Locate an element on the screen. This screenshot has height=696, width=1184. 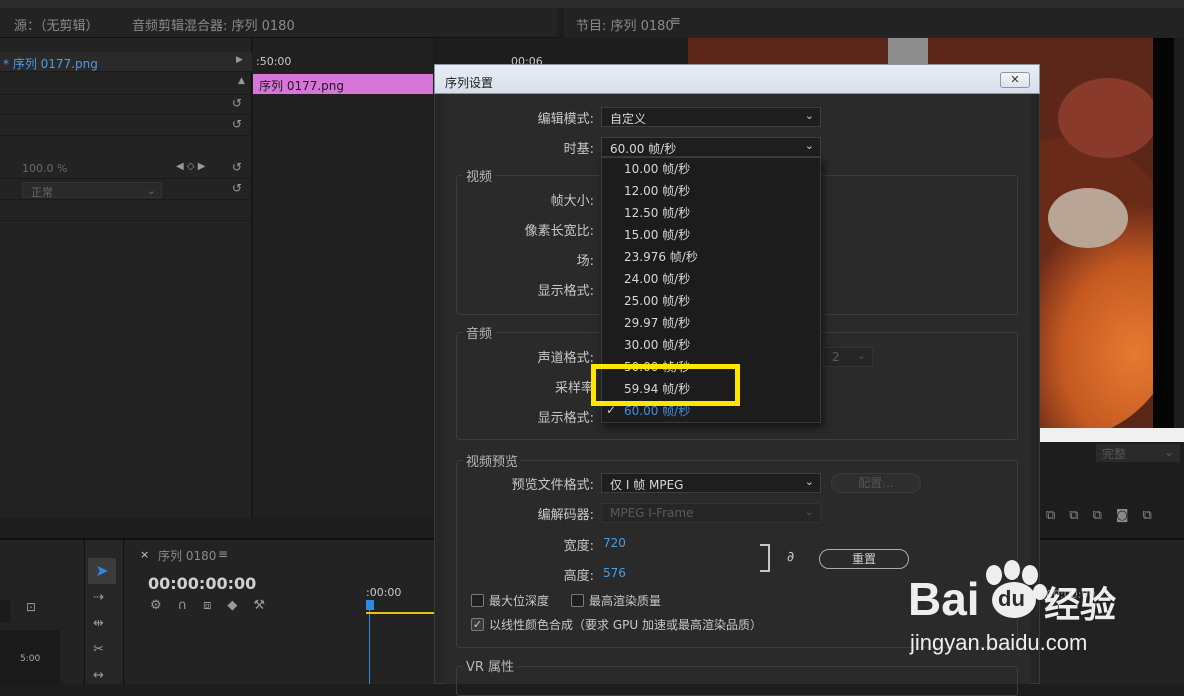
watermark-jingyan: 经验 is located at coordinates (1080, 605).